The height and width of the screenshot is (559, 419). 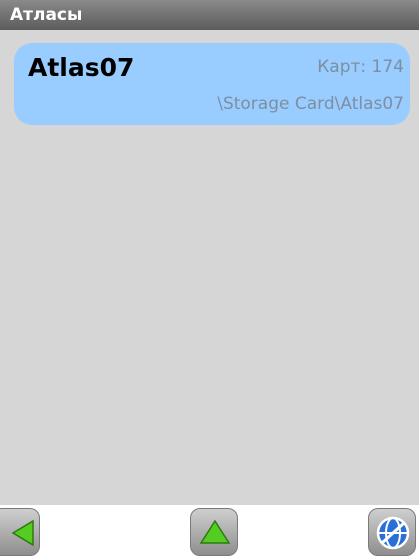 I want to click on atlas-name: Atlas07, so click(x=81, y=67).